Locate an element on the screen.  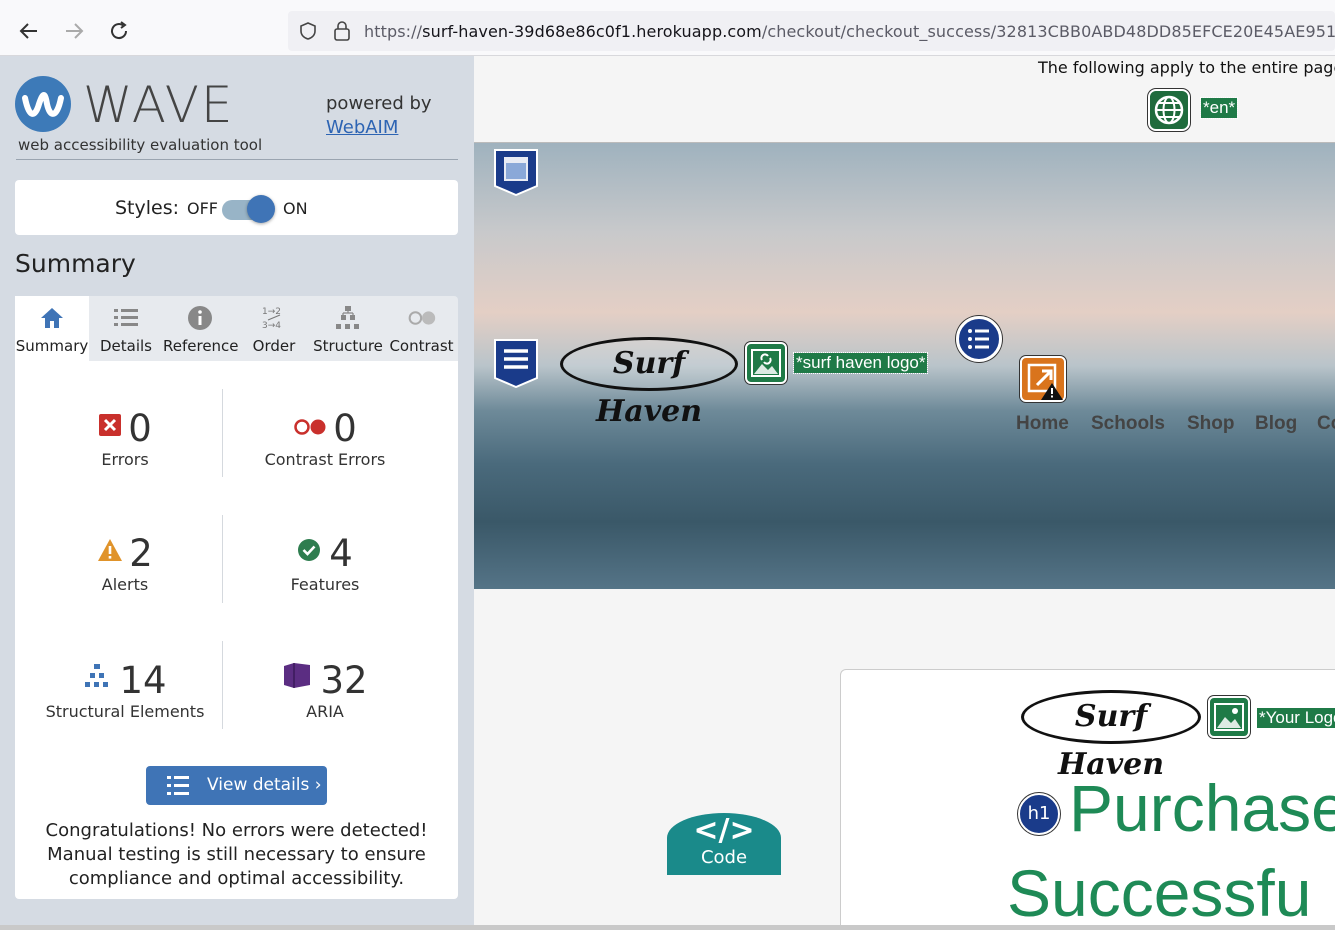
forward-button is located at coordinates (74, 31).